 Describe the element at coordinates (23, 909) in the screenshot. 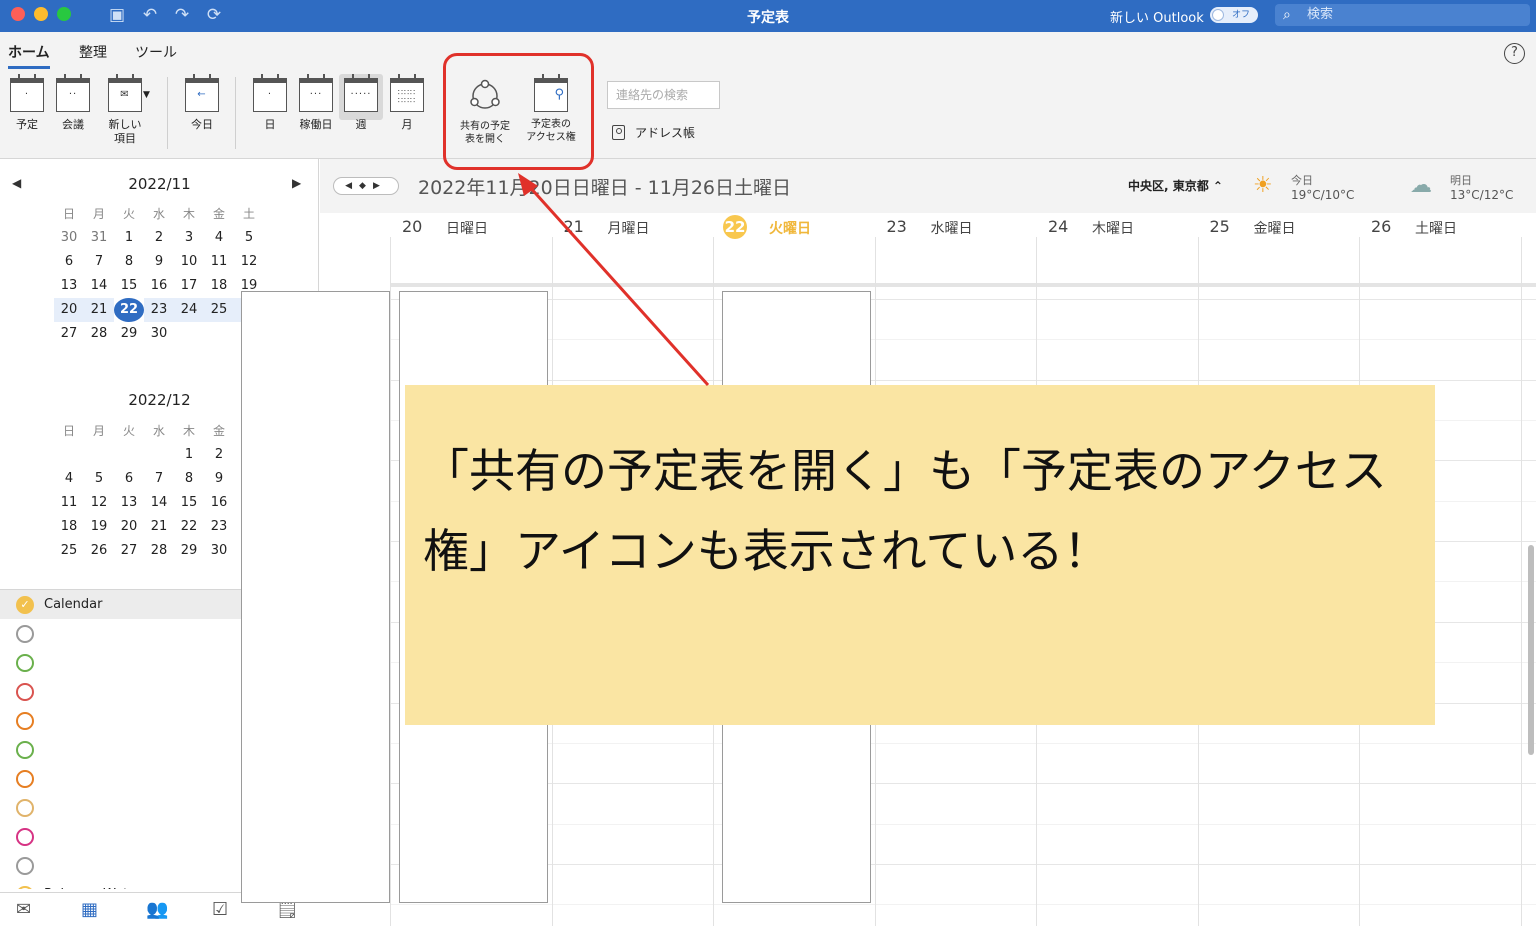

I see `mail-icon: ✉` at that location.